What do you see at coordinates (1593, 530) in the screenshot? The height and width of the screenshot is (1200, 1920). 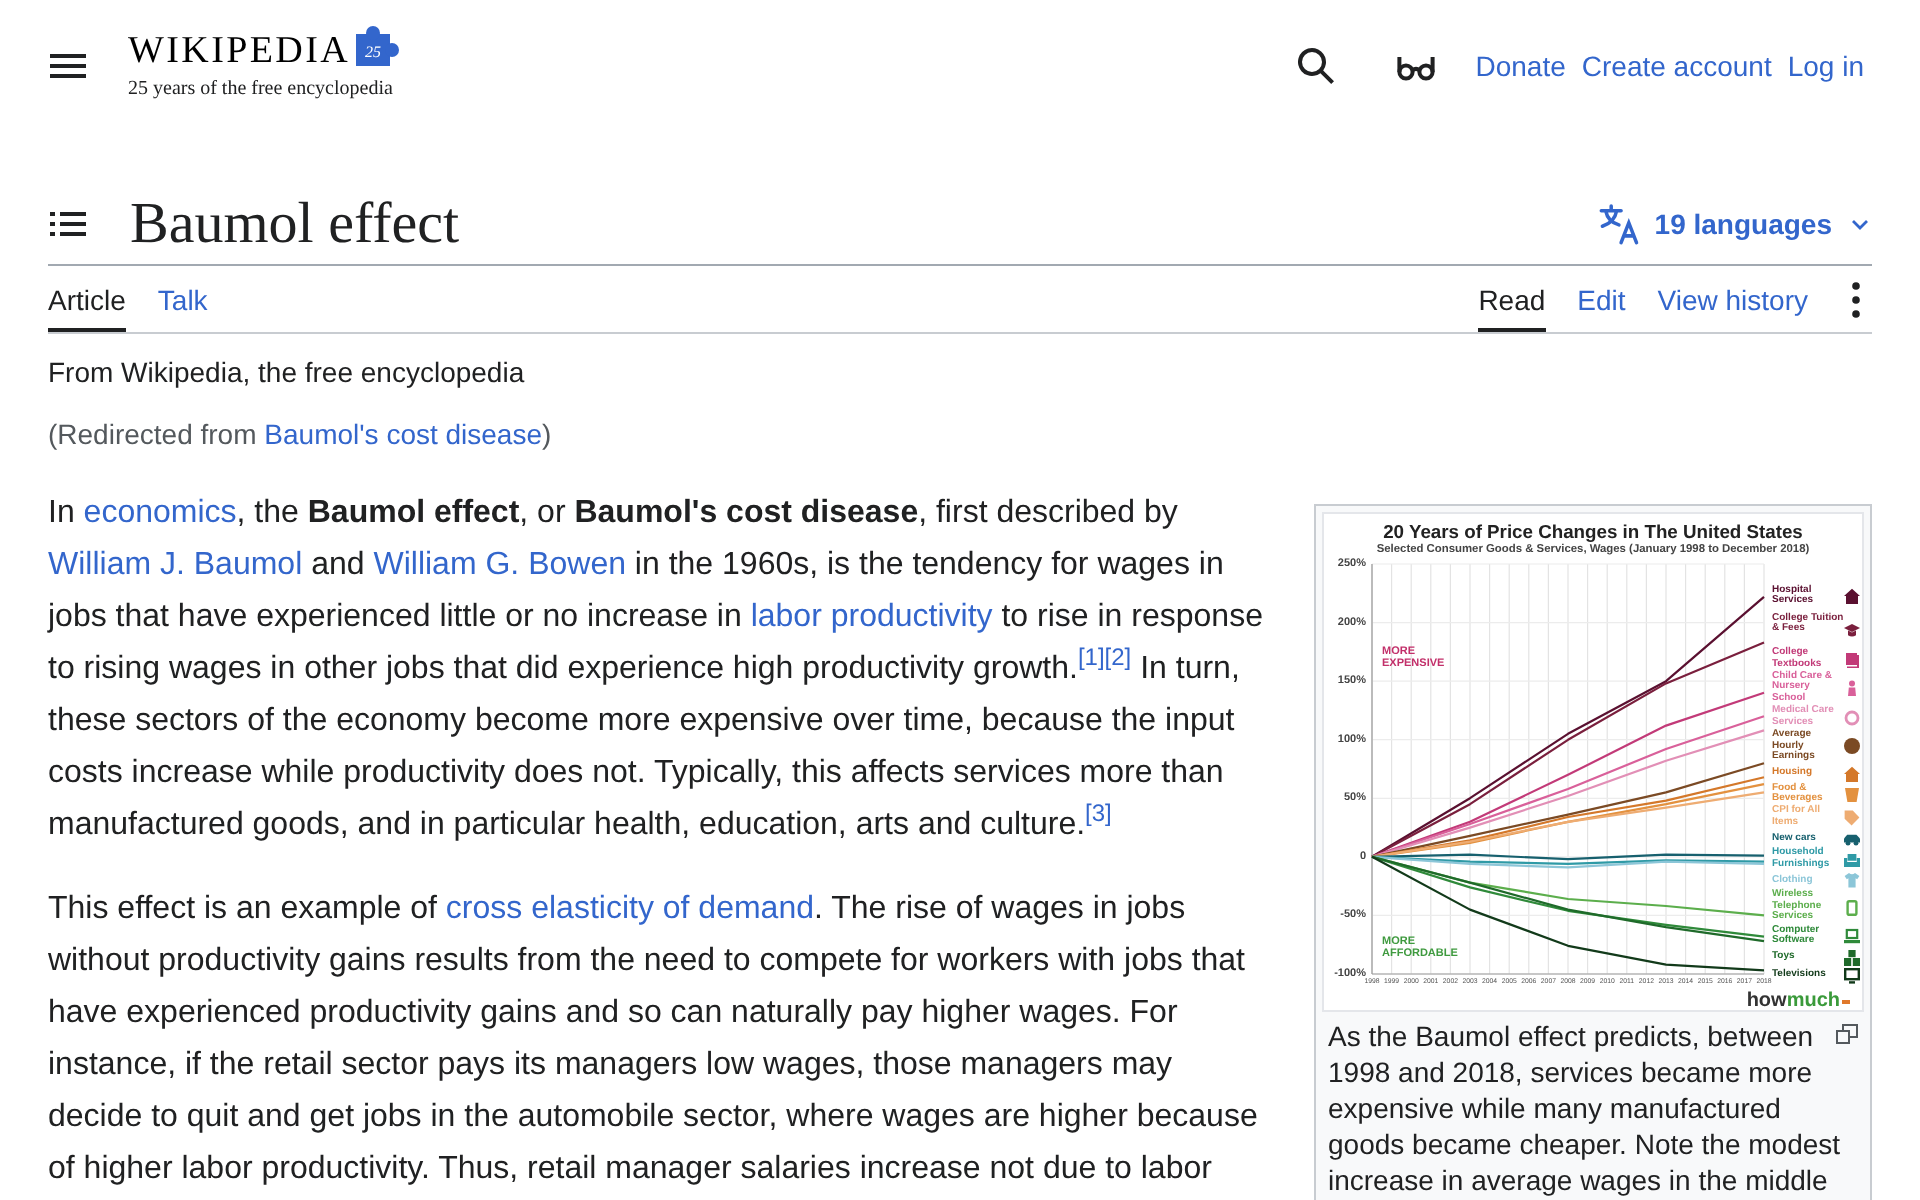 I see `chart-title: 20 Years of Price Changes in The United States` at bounding box center [1593, 530].